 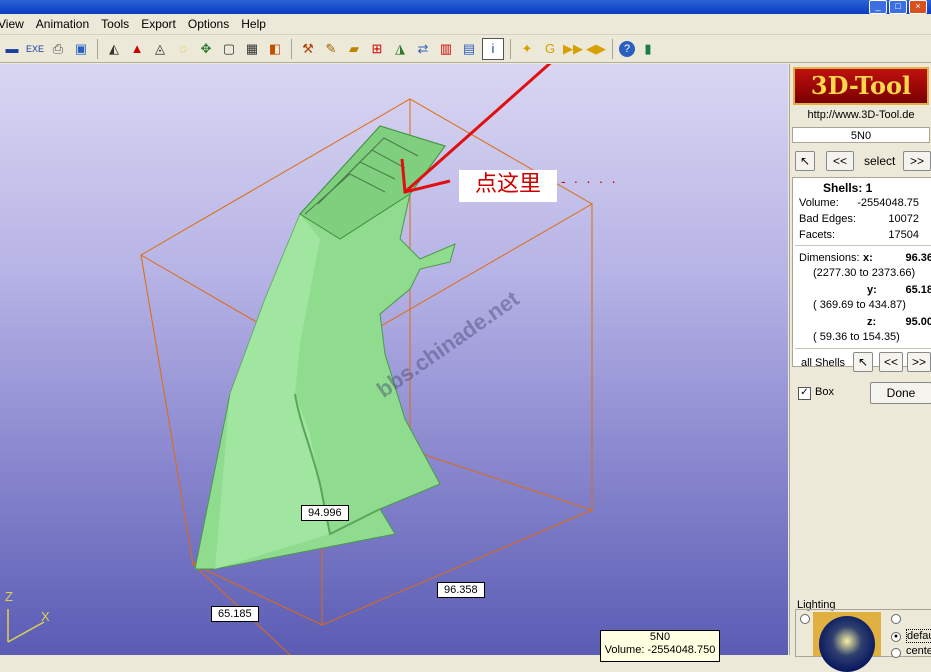 What do you see at coordinates (848, 188) in the screenshot?
I see `shells-count: Shells: 1` at bounding box center [848, 188].